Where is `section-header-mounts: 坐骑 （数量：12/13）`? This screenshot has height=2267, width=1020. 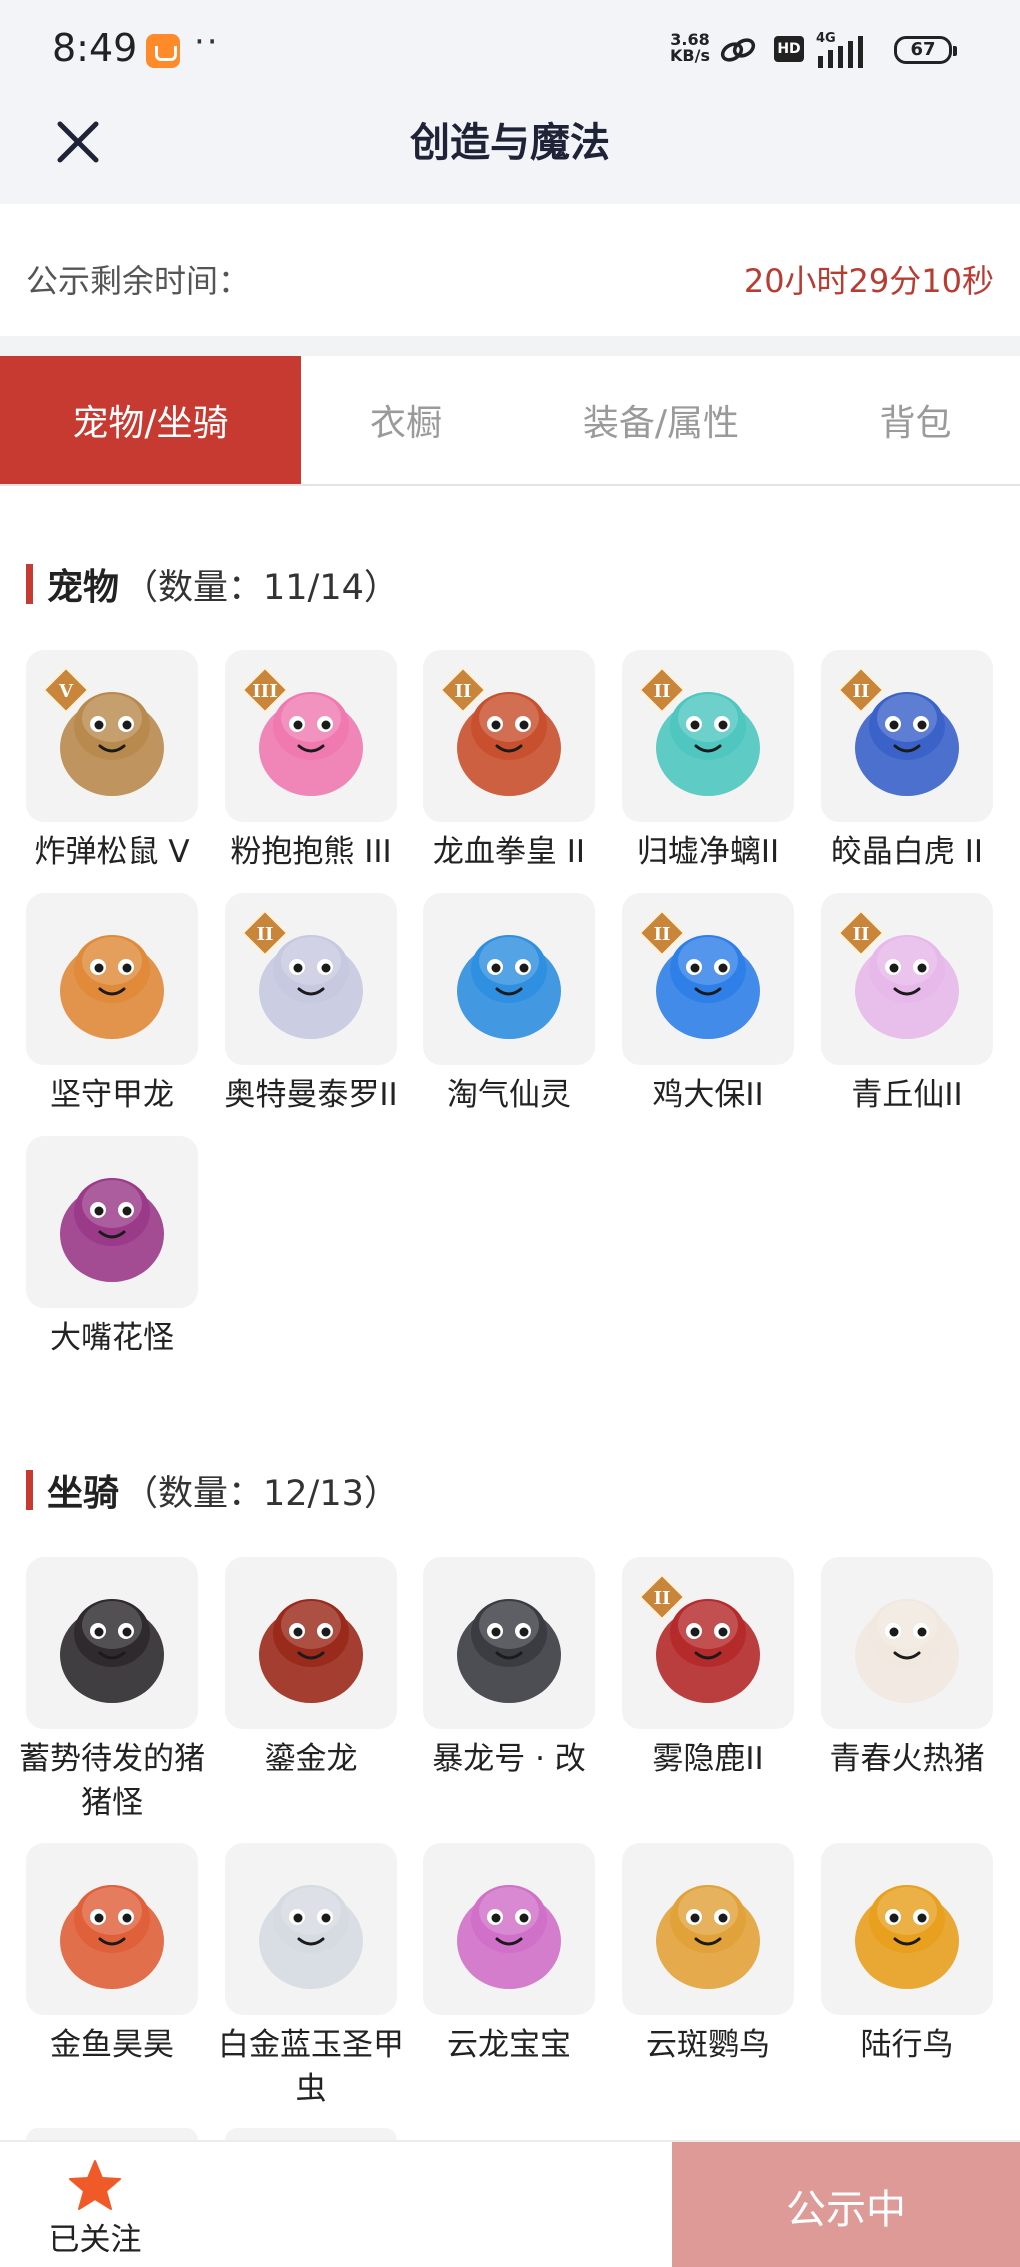 section-header-mounts: 坐骑 （数量：12/13） is located at coordinates (212, 1490).